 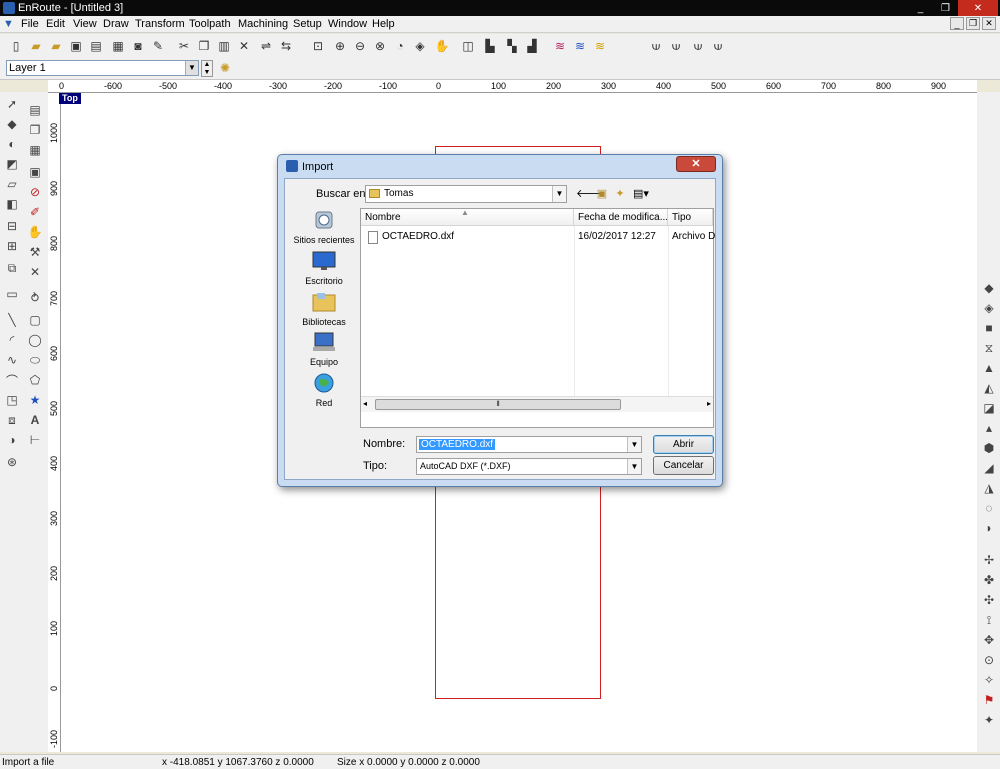 I want to click on path-tool-9-icon: ✦, so click(x=989, y=720).